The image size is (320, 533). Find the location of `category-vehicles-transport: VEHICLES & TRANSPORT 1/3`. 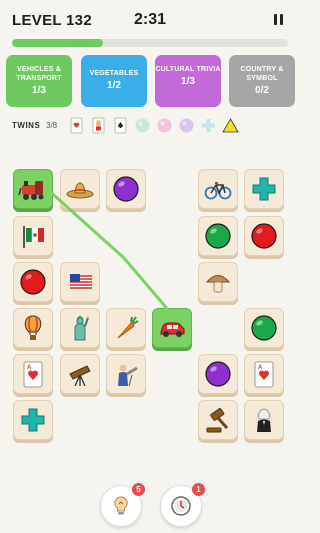

category-vehicles-transport: VEHICLES & TRANSPORT 1/3 is located at coordinates (39, 81).